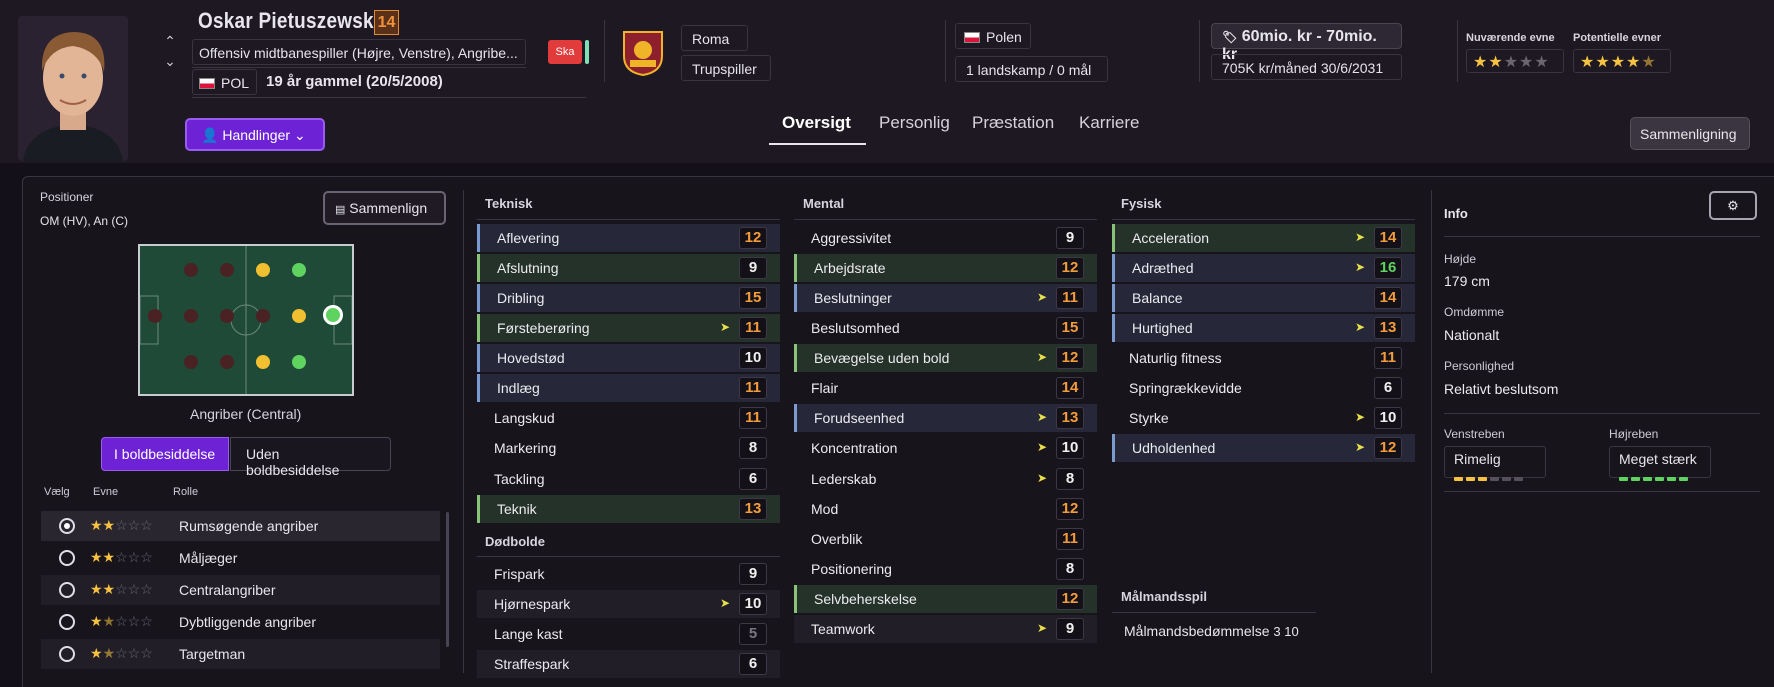 The height and width of the screenshot is (687, 1774). I want to click on attribute-value: 6, so click(753, 479).